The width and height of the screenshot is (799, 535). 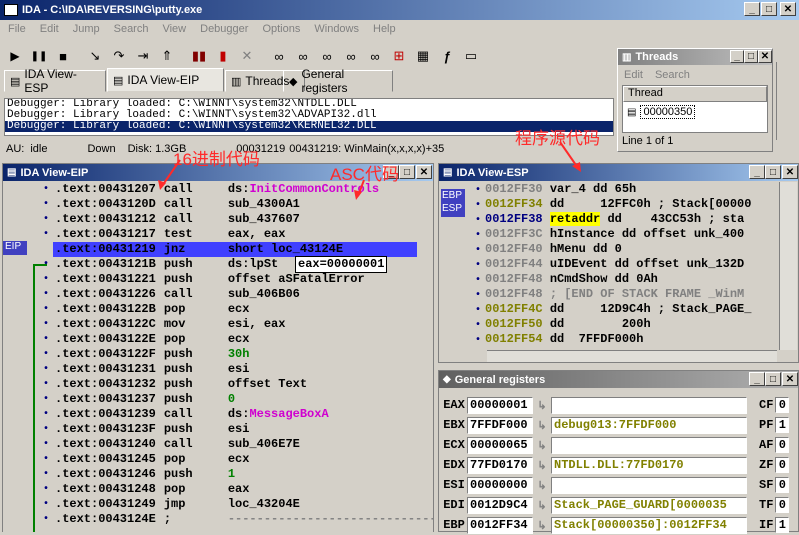 I want to click on threads-menu-edit: Edit, so click(x=633, y=75).